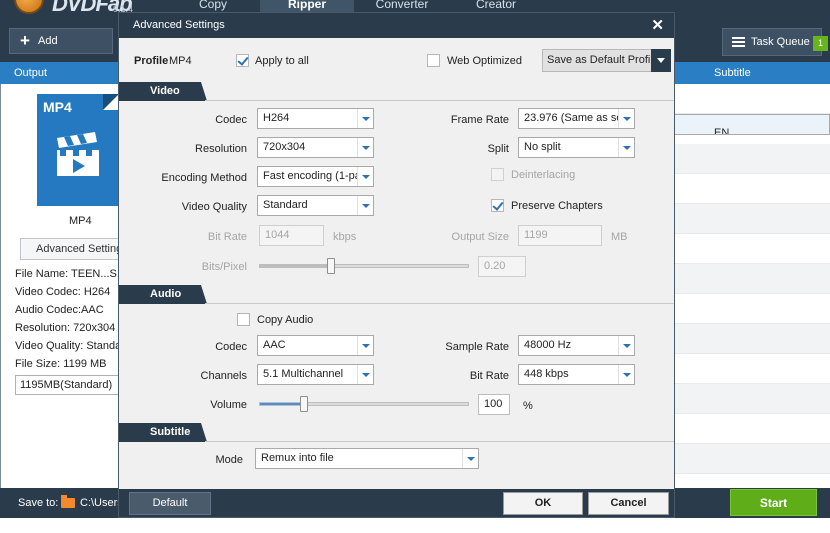  Describe the element at coordinates (274, 345) in the screenshot. I see `audio-codec-value: AAC` at that location.